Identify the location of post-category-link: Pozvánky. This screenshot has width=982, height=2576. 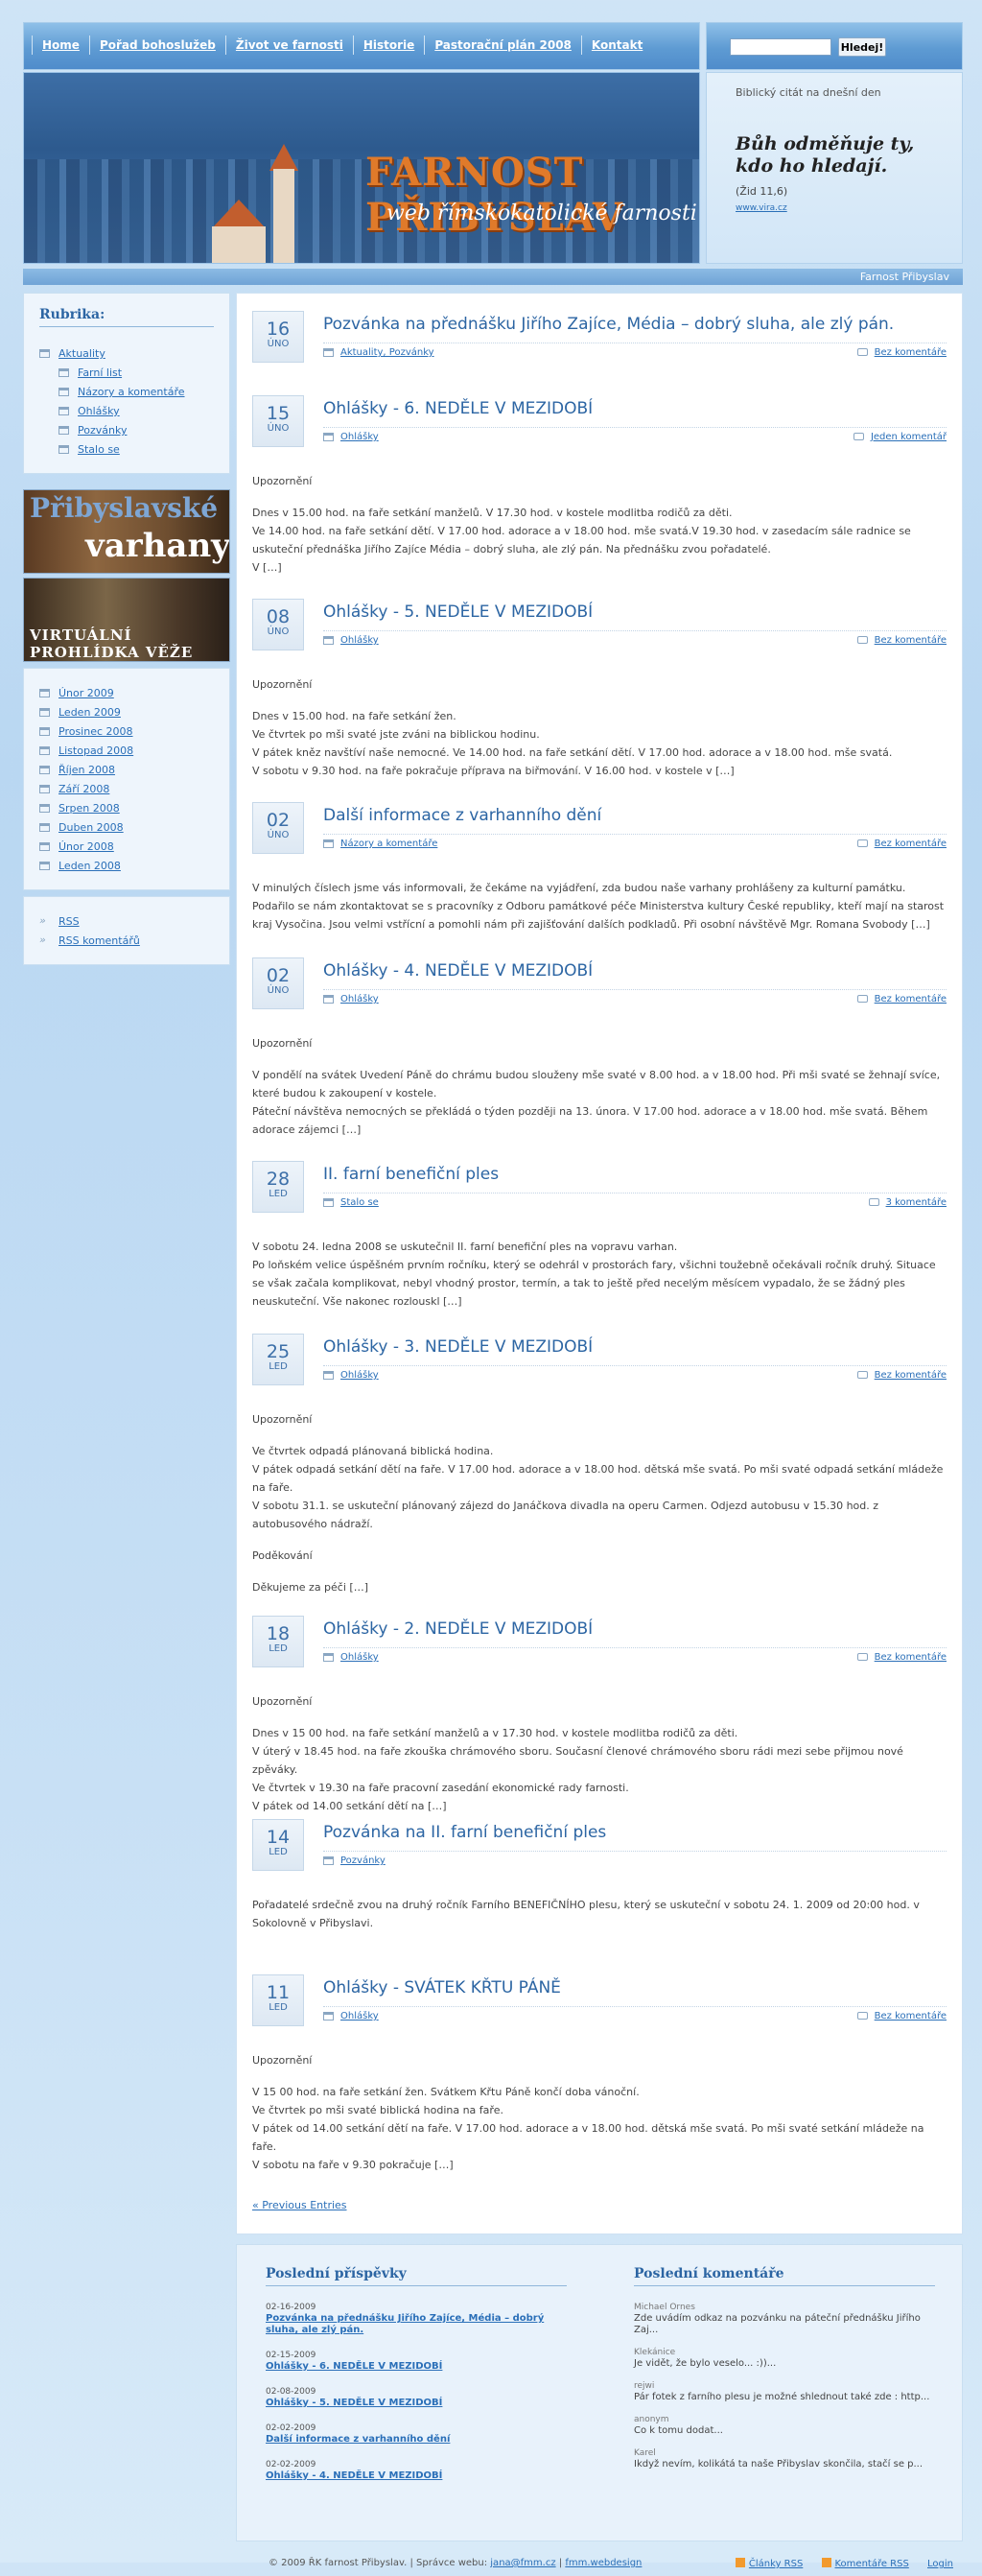
(363, 1861).